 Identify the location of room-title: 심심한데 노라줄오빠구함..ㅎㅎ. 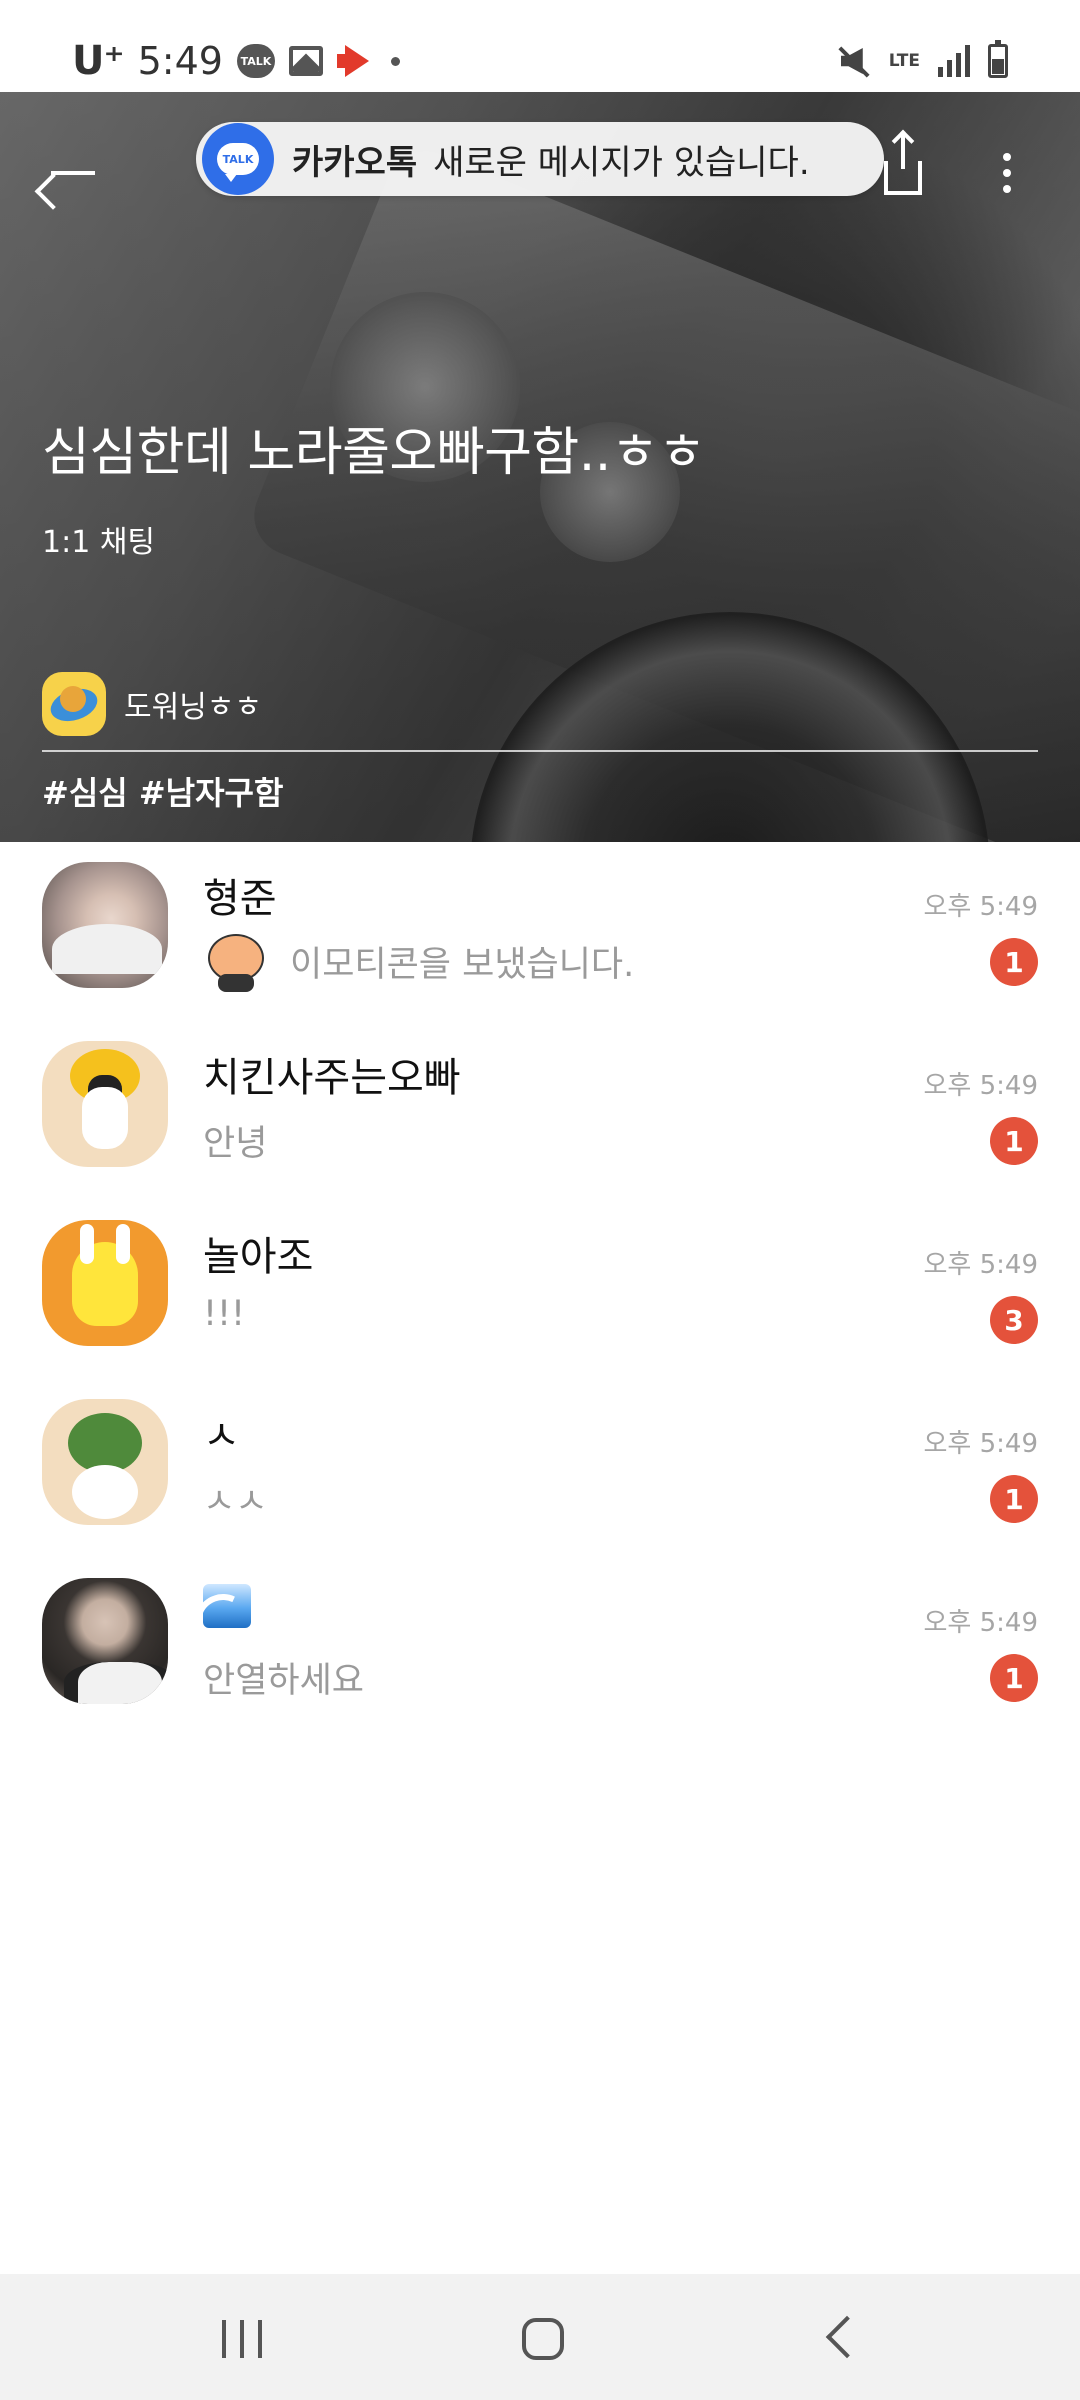
(374, 453).